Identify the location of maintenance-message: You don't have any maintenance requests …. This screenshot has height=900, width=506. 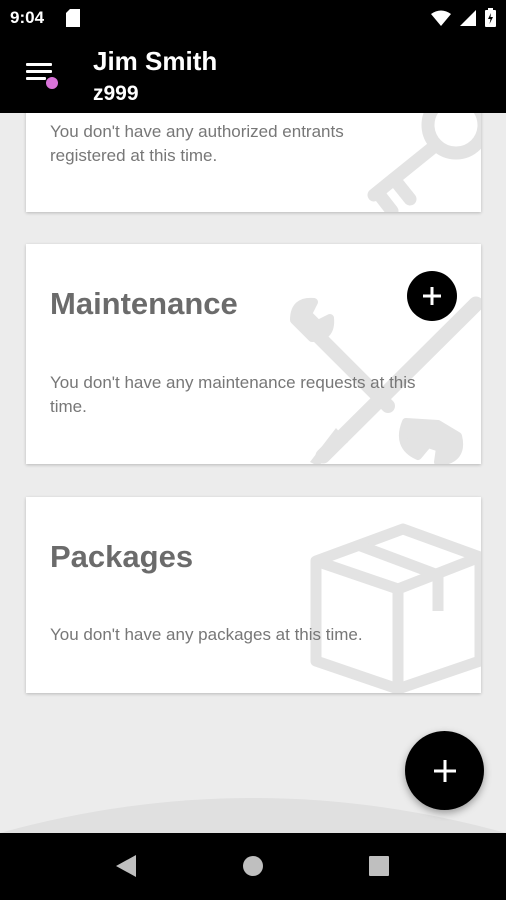
(233, 394).